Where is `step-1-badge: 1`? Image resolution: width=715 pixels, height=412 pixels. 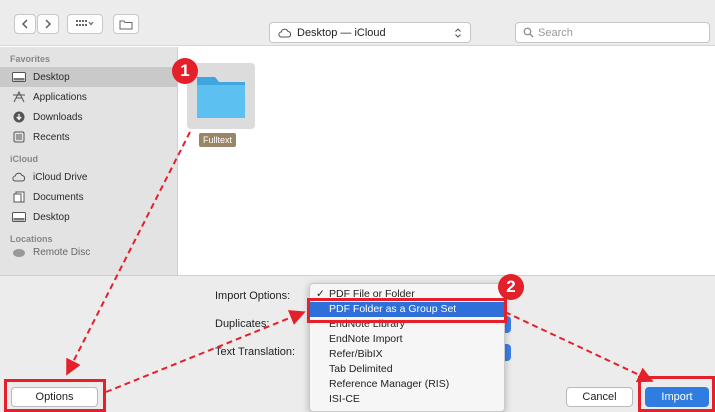
step-1-badge: 1 is located at coordinates (185, 71).